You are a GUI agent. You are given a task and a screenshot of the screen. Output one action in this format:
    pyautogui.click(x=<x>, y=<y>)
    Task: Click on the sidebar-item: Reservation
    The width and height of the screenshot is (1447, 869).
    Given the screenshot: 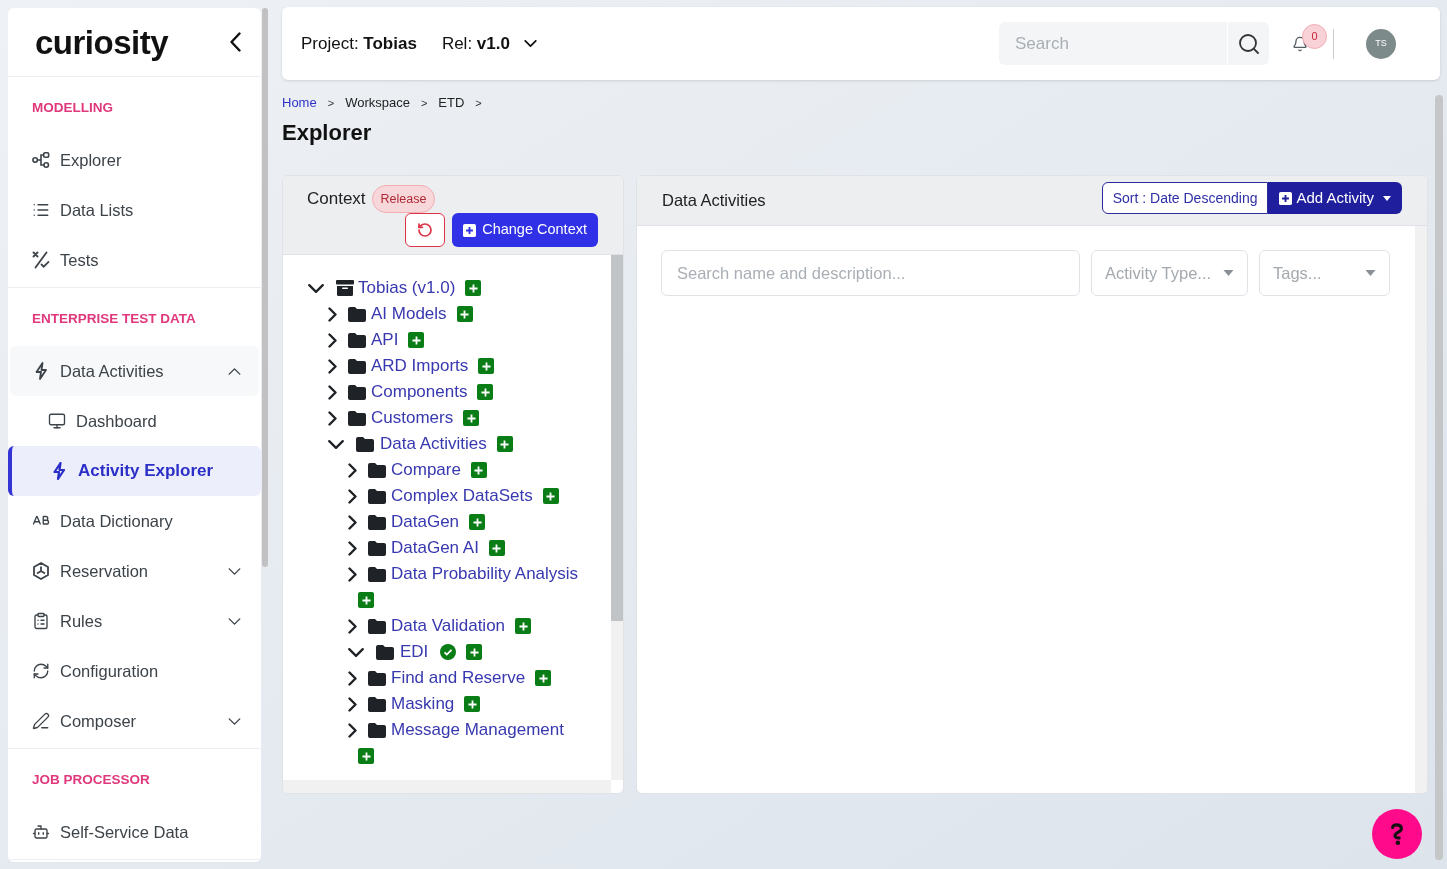 What is the action you would take?
    pyautogui.click(x=134, y=571)
    